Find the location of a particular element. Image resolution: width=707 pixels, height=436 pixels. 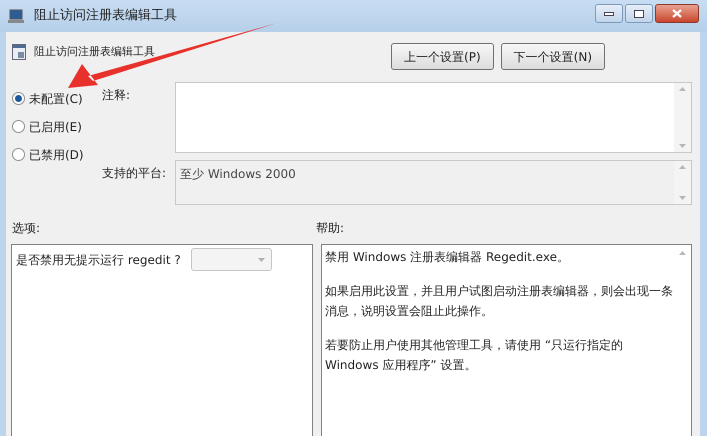

maximize-icon is located at coordinates (639, 14).